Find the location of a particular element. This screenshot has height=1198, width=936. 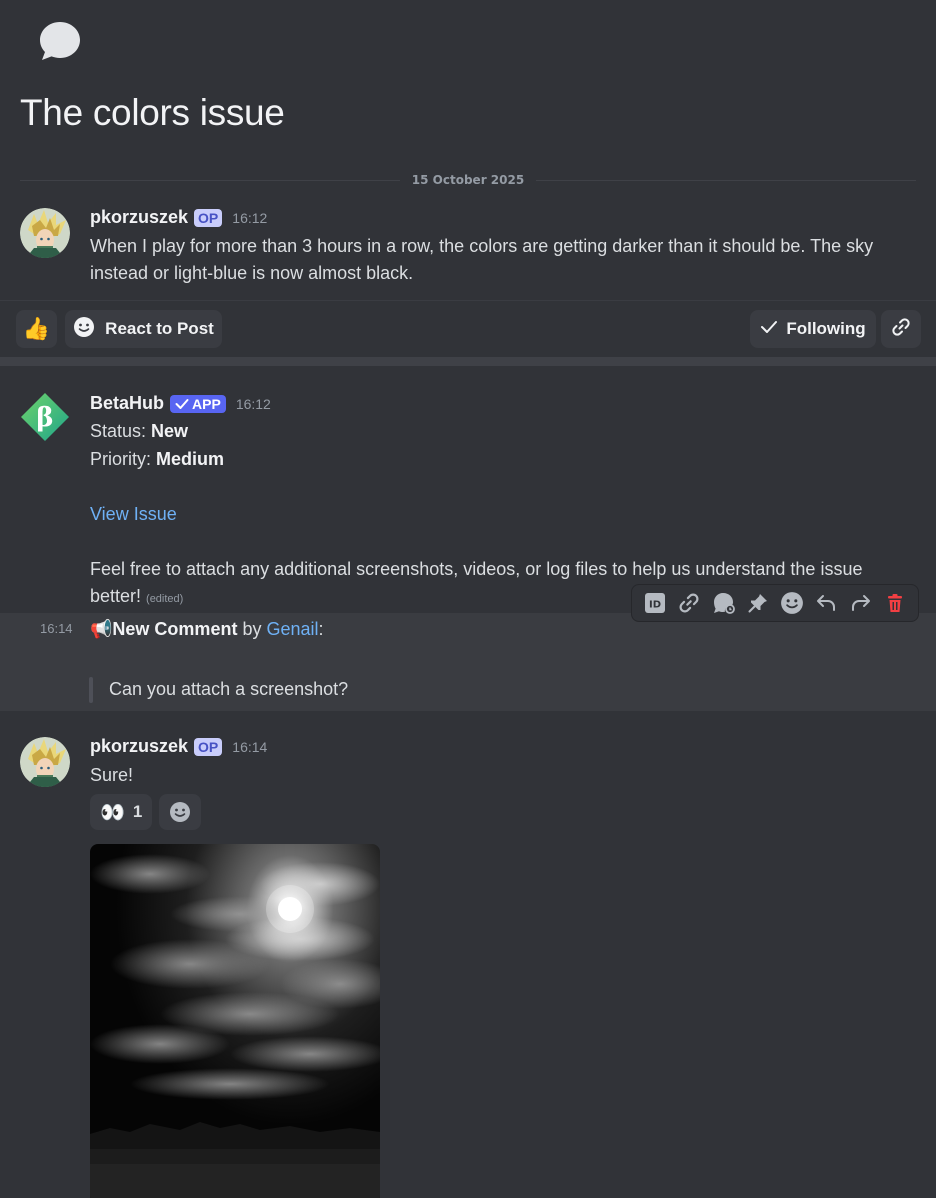

status-value: New is located at coordinates (170, 431).